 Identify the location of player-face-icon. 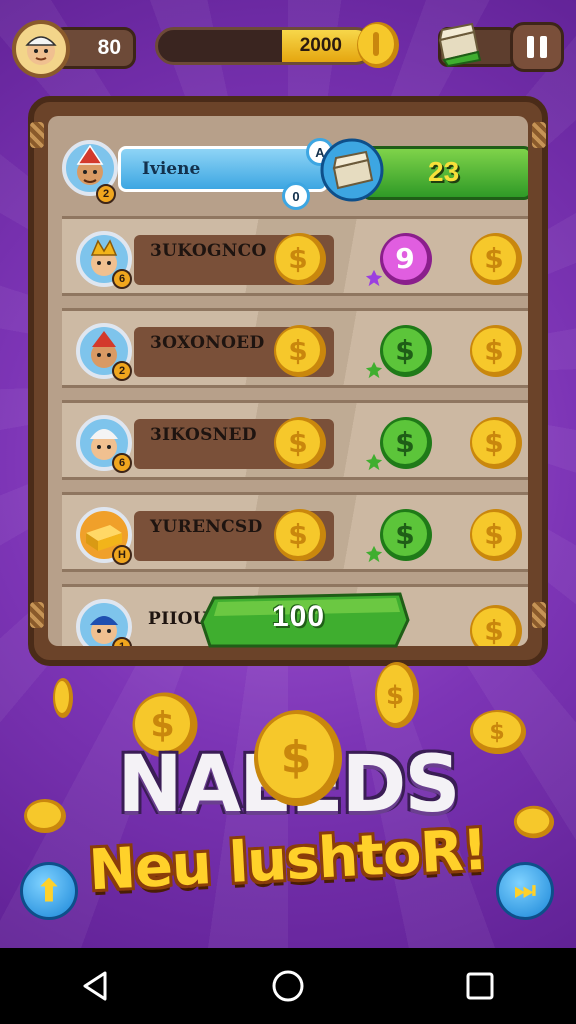
(41, 50).